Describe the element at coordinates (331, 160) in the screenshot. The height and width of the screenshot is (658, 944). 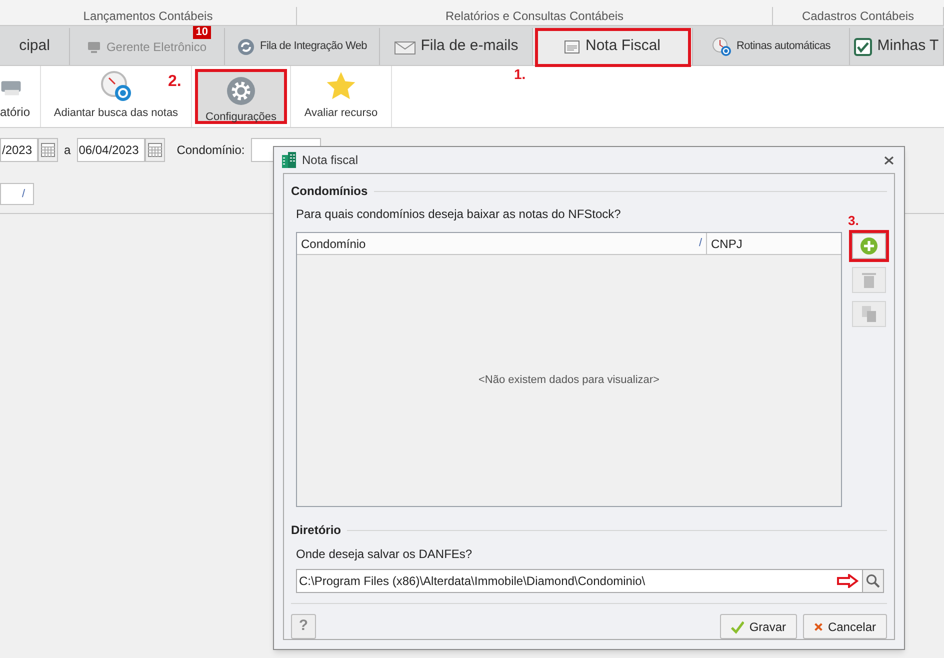
I see `dialog-title: Nota fiscal` at that location.